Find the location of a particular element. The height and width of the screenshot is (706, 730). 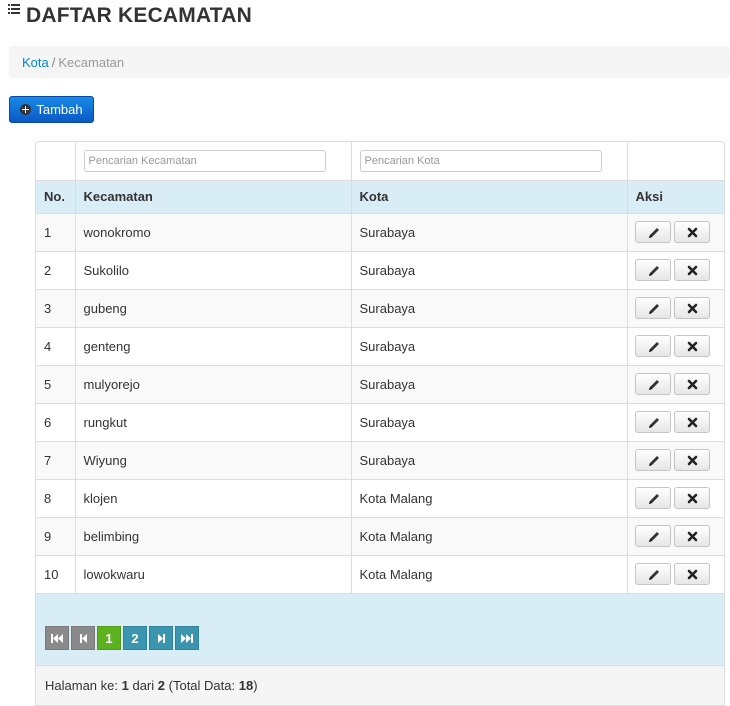

of-label: dari is located at coordinates (143, 685).